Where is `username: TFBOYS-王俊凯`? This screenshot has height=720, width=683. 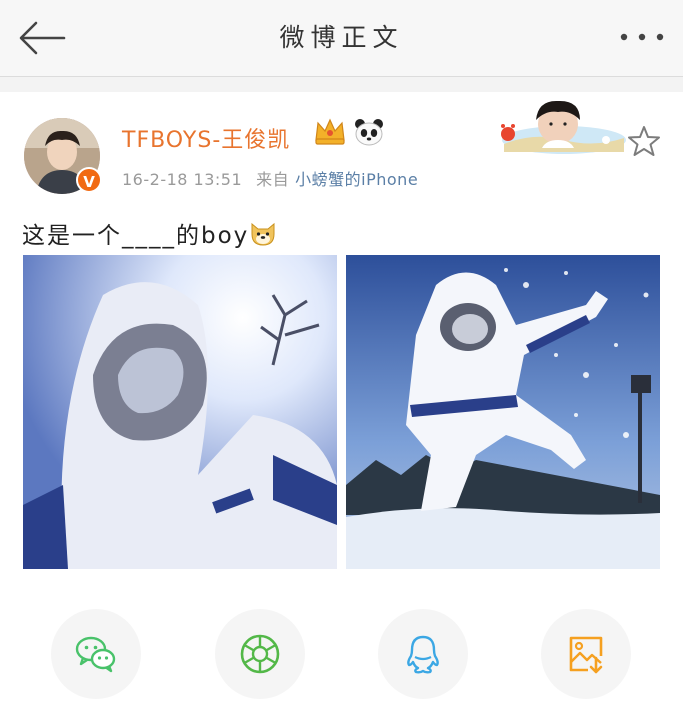 username: TFBOYS-王俊凯 is located at coordinates (206, 138).